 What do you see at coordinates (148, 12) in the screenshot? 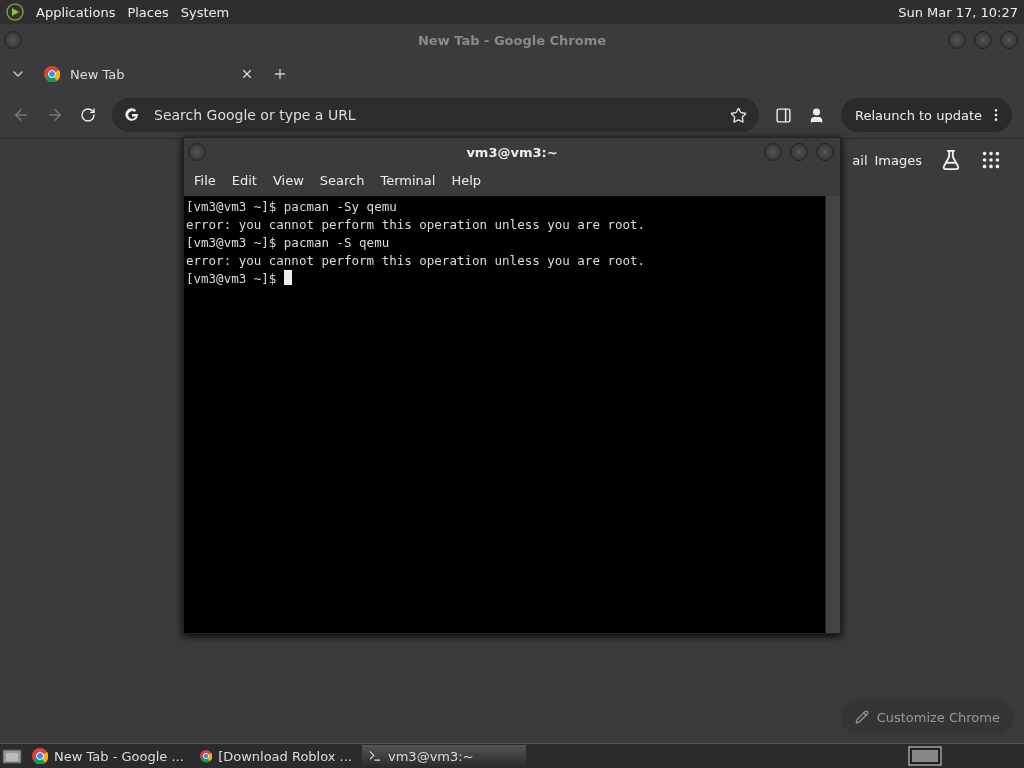
I see `panel-menu: Places` at bounding box center [148, 12].